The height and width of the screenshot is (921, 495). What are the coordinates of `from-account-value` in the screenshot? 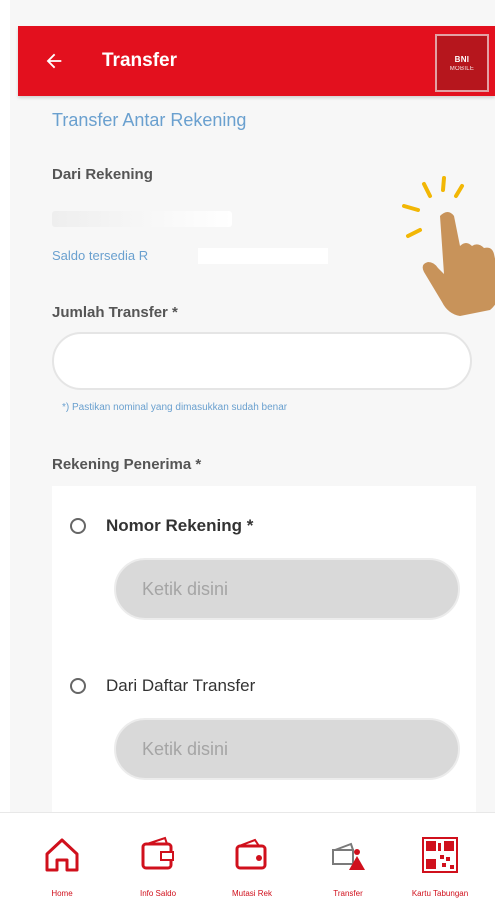 It's located at (142, 219).